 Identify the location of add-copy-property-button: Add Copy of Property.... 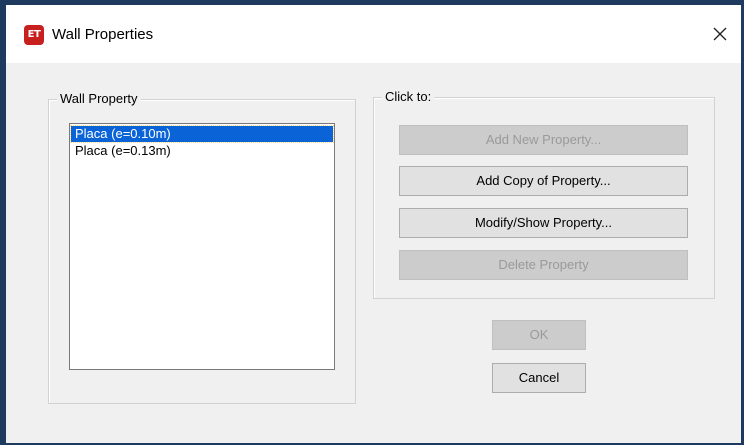
(543, 181).